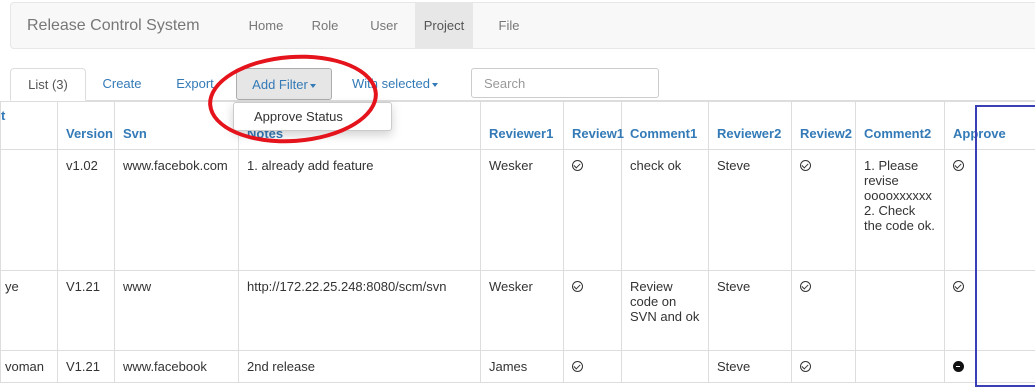 The image size is (1035, 387). Describe the element at coordinates (122, 84) in the screenshot. I see `tab-create: Create` at that location.